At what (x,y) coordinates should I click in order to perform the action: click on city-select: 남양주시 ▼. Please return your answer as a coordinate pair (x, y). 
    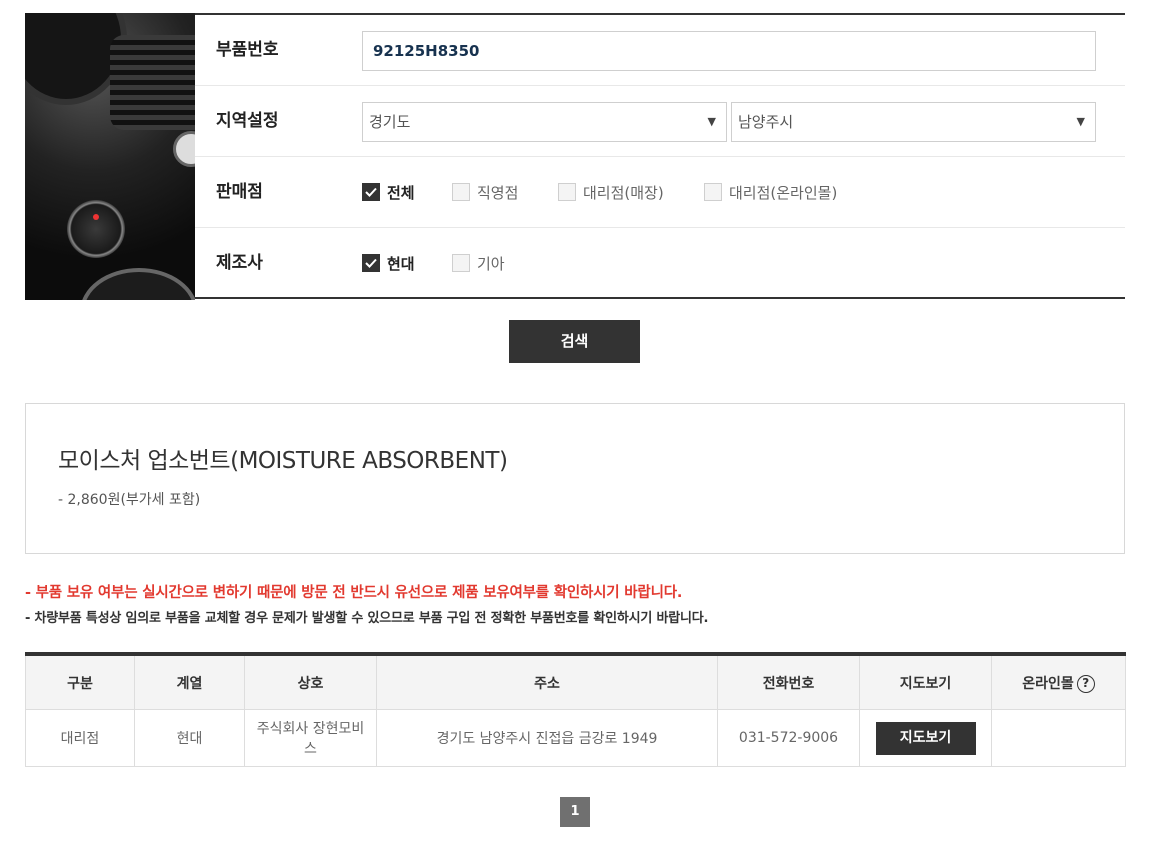
    Looking at the image, I should click on (913, 122).